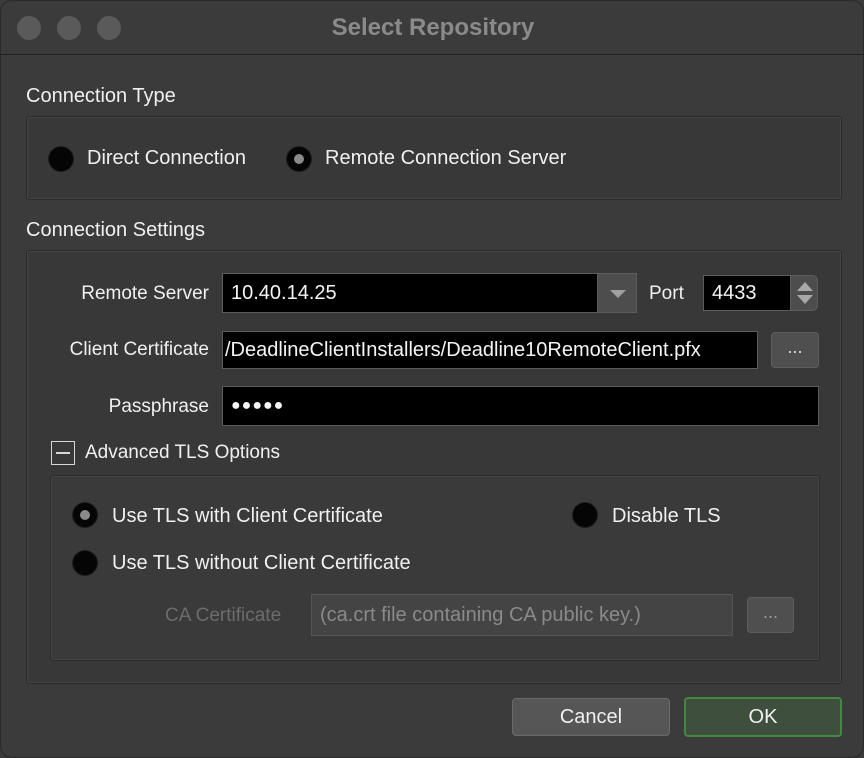 The height and width of the screenshot is (758, 864). What do you see at coordinates (299, 159) in the screenshot?
I see `remote-connection-server-radio` at bounding box center [299, 159].